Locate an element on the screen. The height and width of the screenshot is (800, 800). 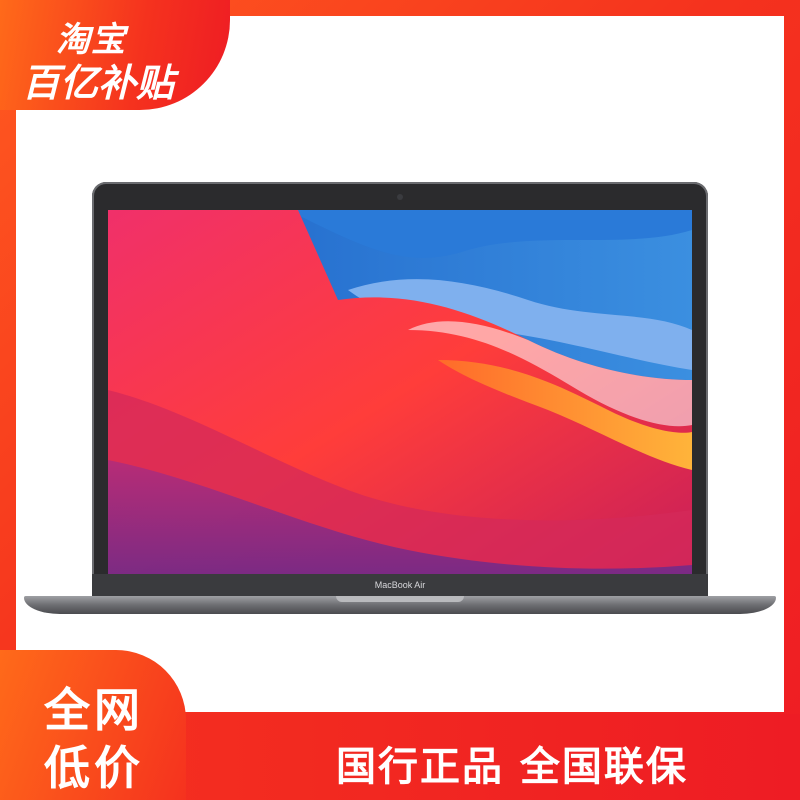
laptop-base is located at coordinates (400, 605).